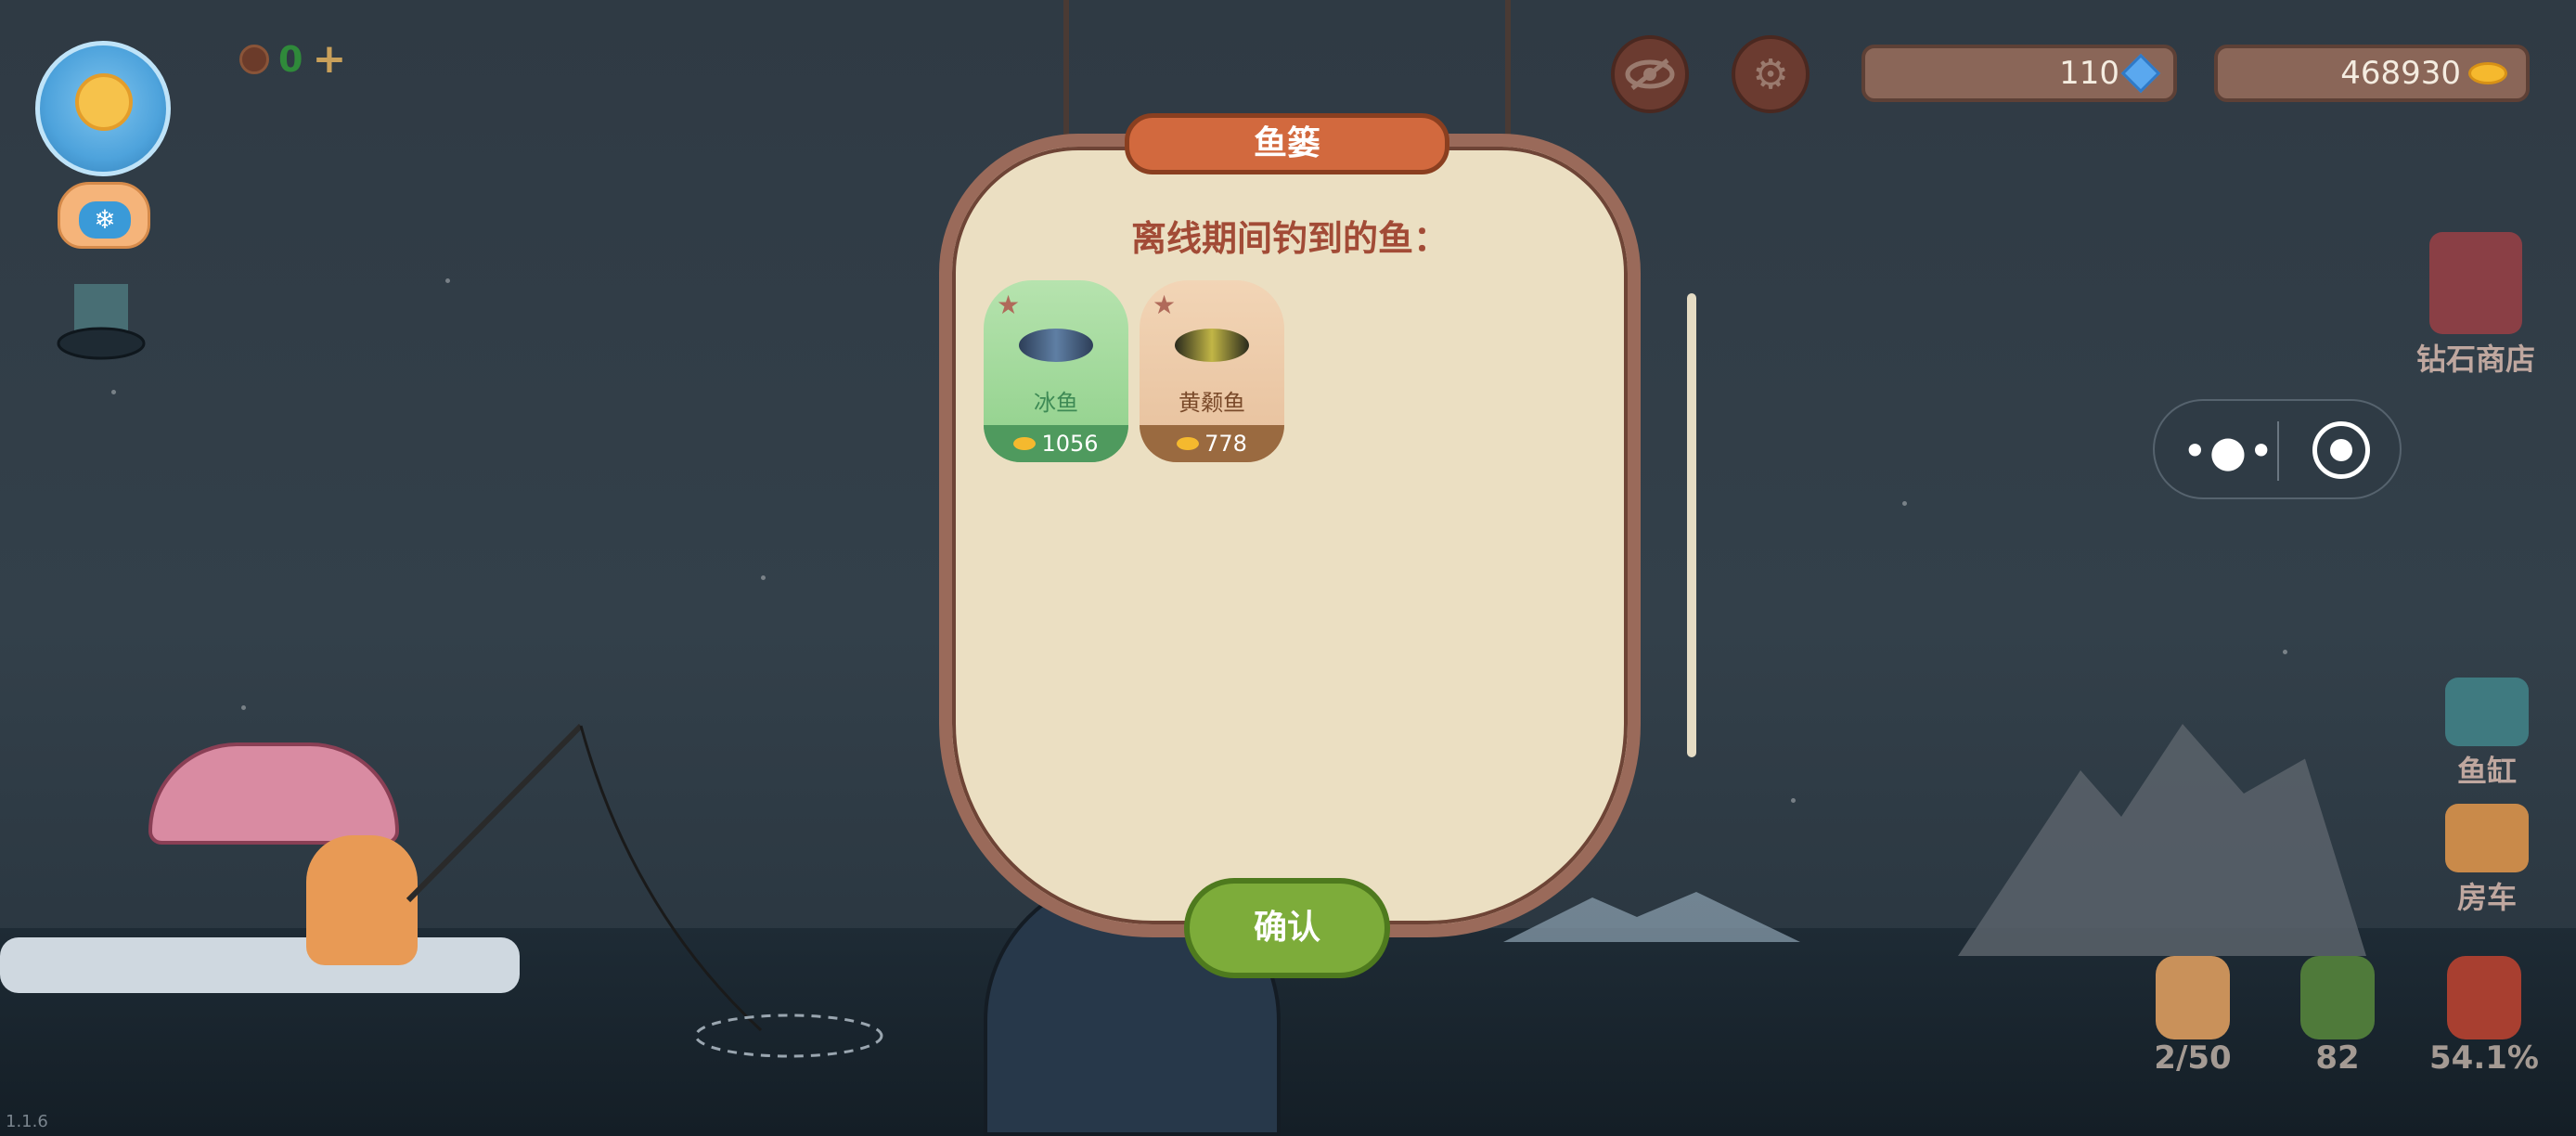  I want to click on yellow-catfish-icon, so click(1212, 345).